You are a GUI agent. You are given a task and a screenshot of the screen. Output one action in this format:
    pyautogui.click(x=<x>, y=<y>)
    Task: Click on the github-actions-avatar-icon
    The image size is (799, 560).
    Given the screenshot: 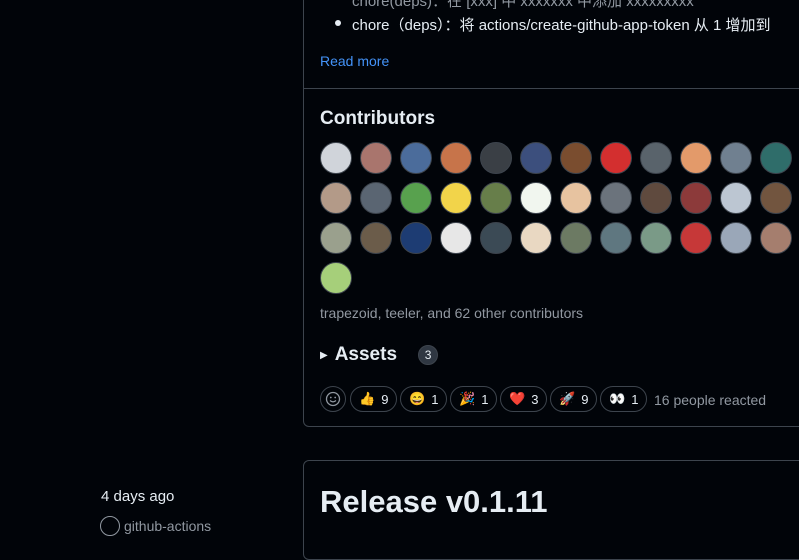 What is the action you would take?
    pyautogui.click(x=110, y=526)
    